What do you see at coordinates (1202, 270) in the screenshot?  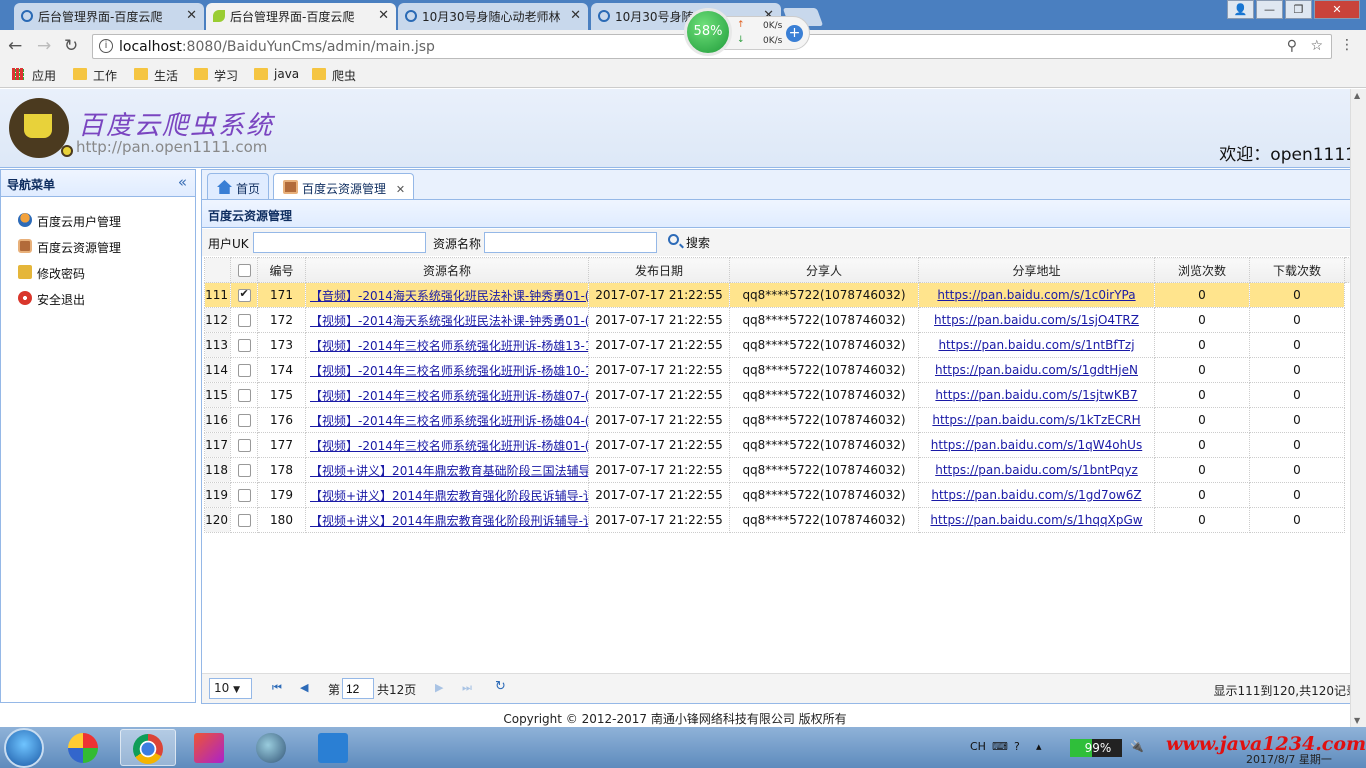 I see `column-header: 浏览次数` at bounding box center [1202, 270].